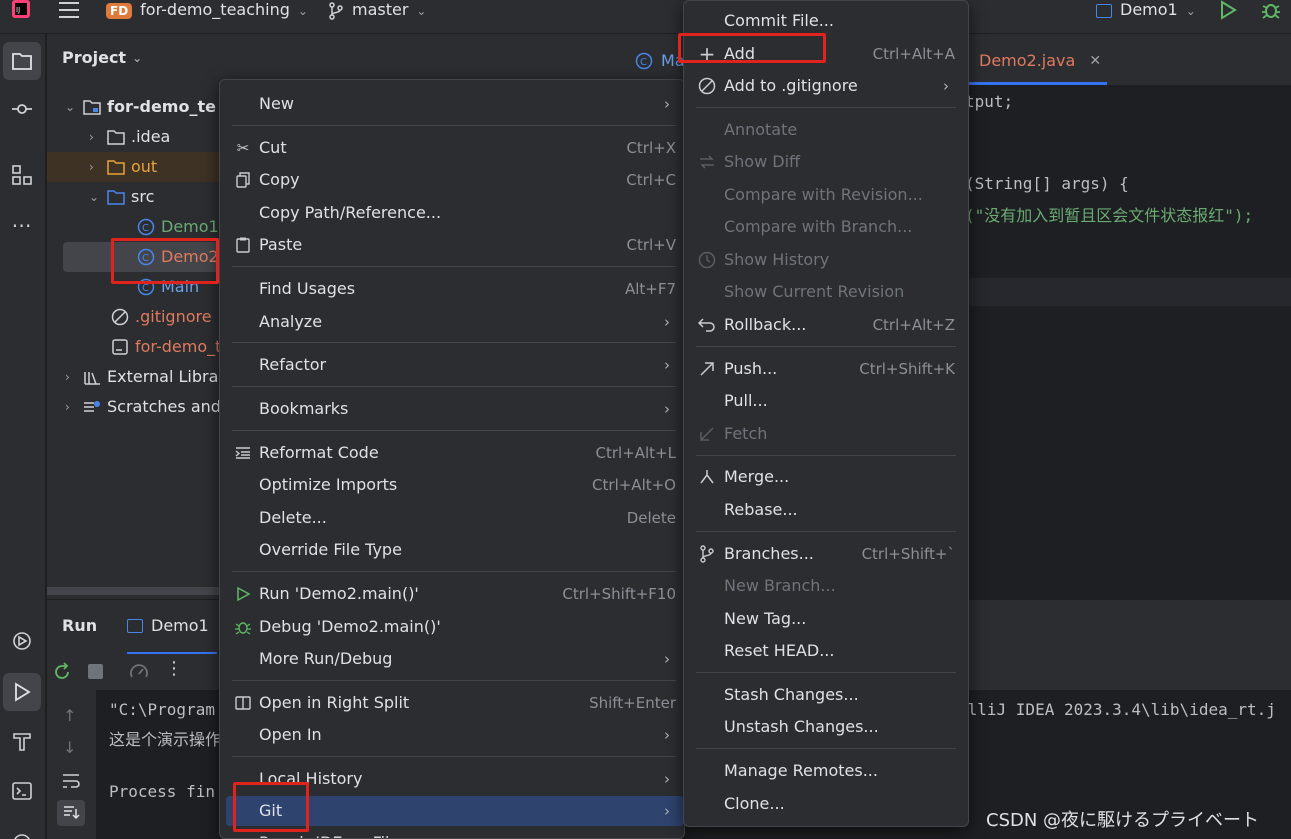 This screenshot has height=839, width=1291. Describe the element at coordinates (452, 409) in the screenshot. I see `menu-item-bookmarks: Bookmarks ›` at that location.